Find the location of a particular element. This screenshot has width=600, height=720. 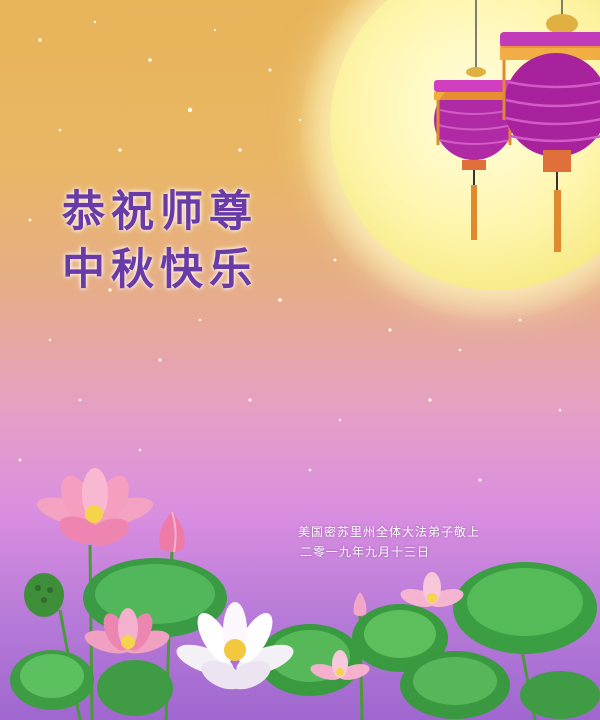

signature-block: 美国密苏里州全体大法弟子敬上 二零一九年九月十三日 is located at coordinates (389, 542).